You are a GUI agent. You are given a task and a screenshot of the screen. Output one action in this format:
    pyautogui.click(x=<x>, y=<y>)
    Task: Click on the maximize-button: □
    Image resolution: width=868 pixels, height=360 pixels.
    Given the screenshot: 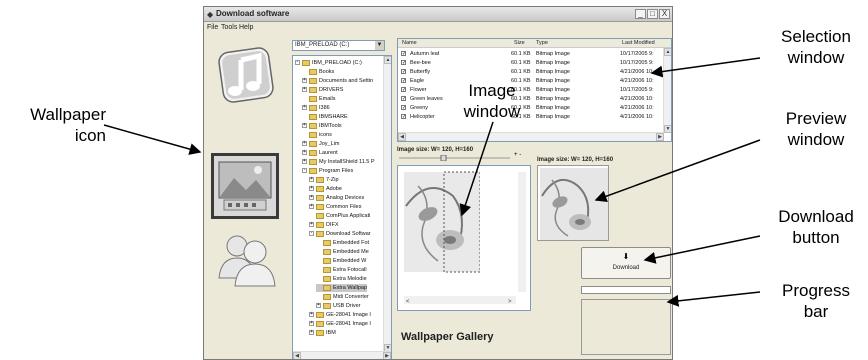 What is the action you would take?
    pyautogui.click(x=652, y=14)
    